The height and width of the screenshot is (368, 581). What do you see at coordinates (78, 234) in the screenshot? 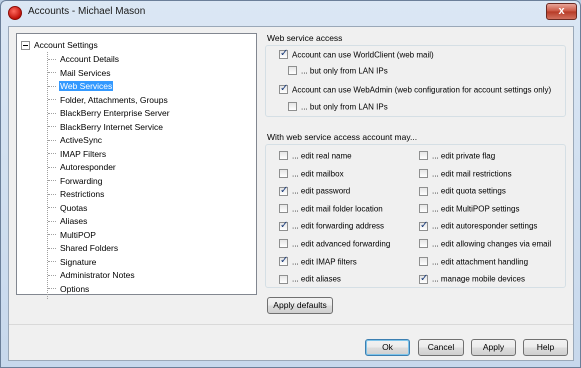
I see `tree-item-label: MultiPOP` at bounding box center [78, 234].